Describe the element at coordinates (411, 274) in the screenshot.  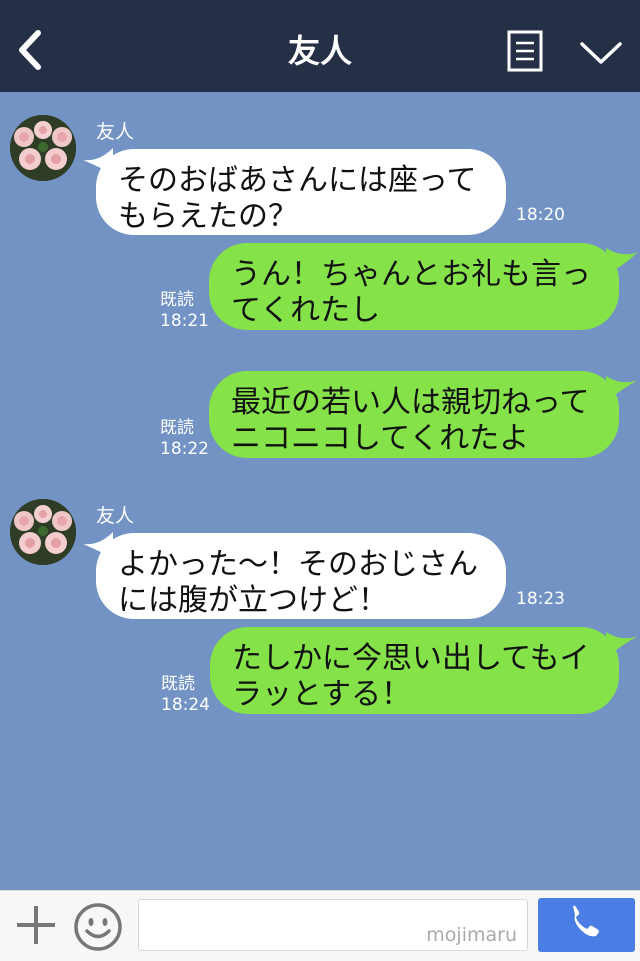
I see `message-line: うん！ちゃんとお礼も言っ` at that location.